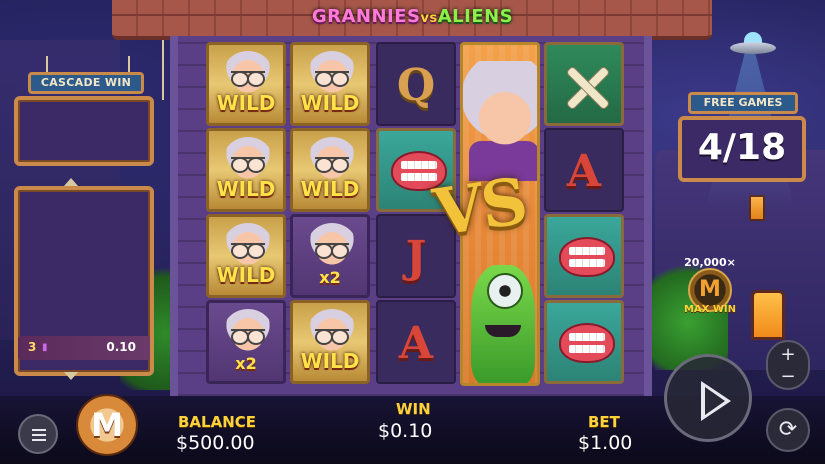 The height and width of the screenshot is (464, 825). I want to click on win-value: $0.10, so click(405, 431).